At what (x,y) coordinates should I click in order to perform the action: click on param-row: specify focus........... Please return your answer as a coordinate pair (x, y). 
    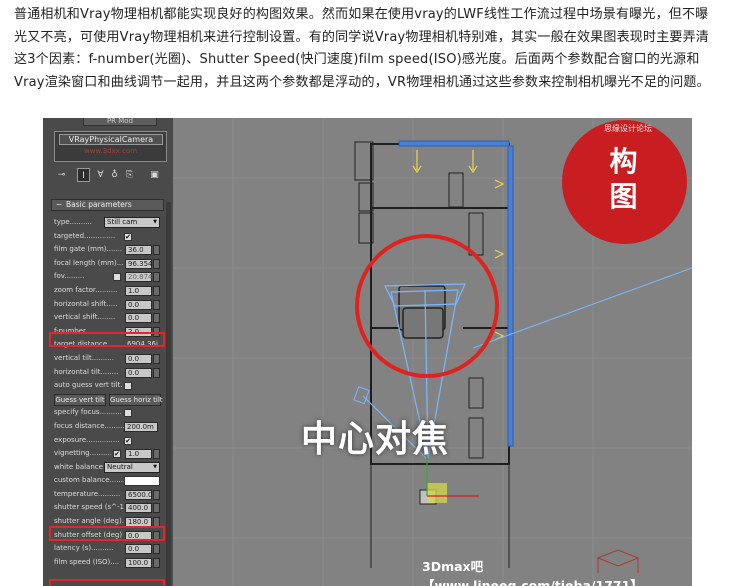
    Looking at the image, I should click on (110, 413).